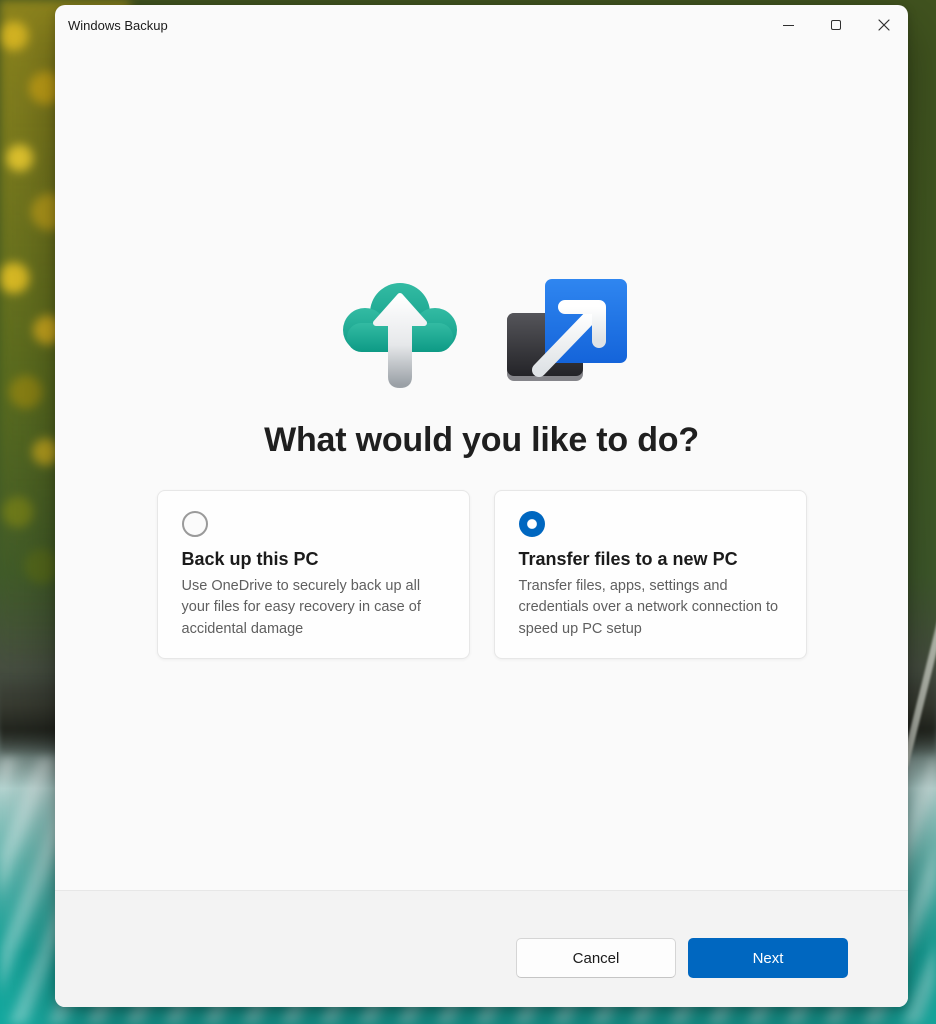 The width and height of the screenshot is (936, 1024). Describe the element at coordinates (628, 559) in the screenshot. I see `option-title: Transfer files to a new PC` at that location.